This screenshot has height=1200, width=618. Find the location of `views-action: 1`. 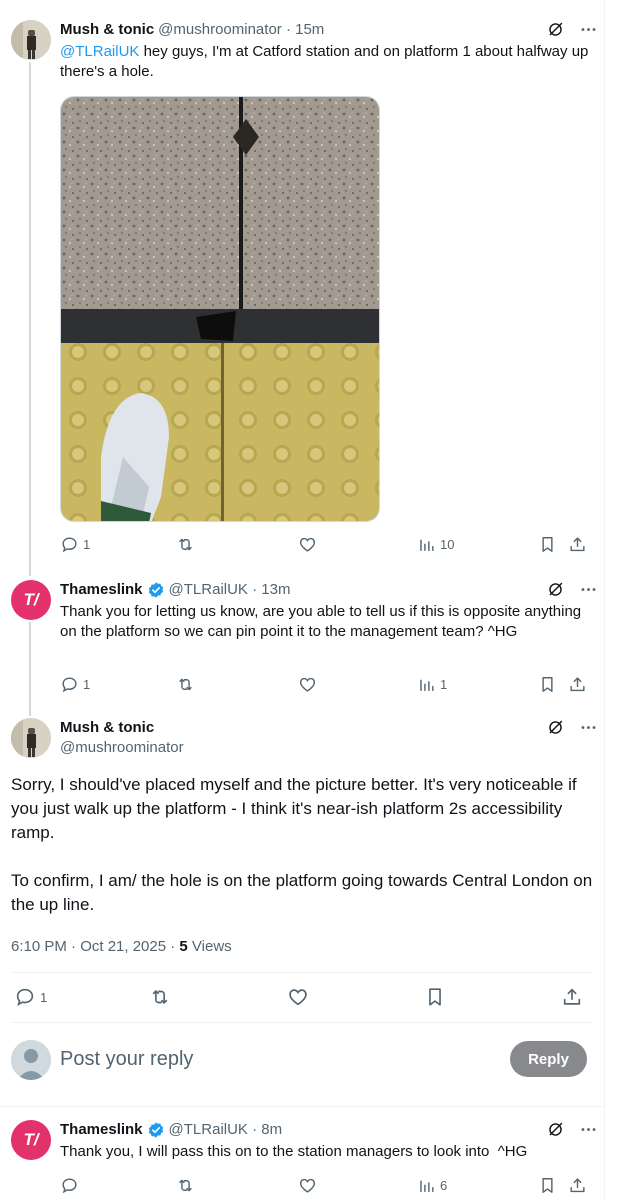

views-action: 1 is located at coordinates (432, 684).